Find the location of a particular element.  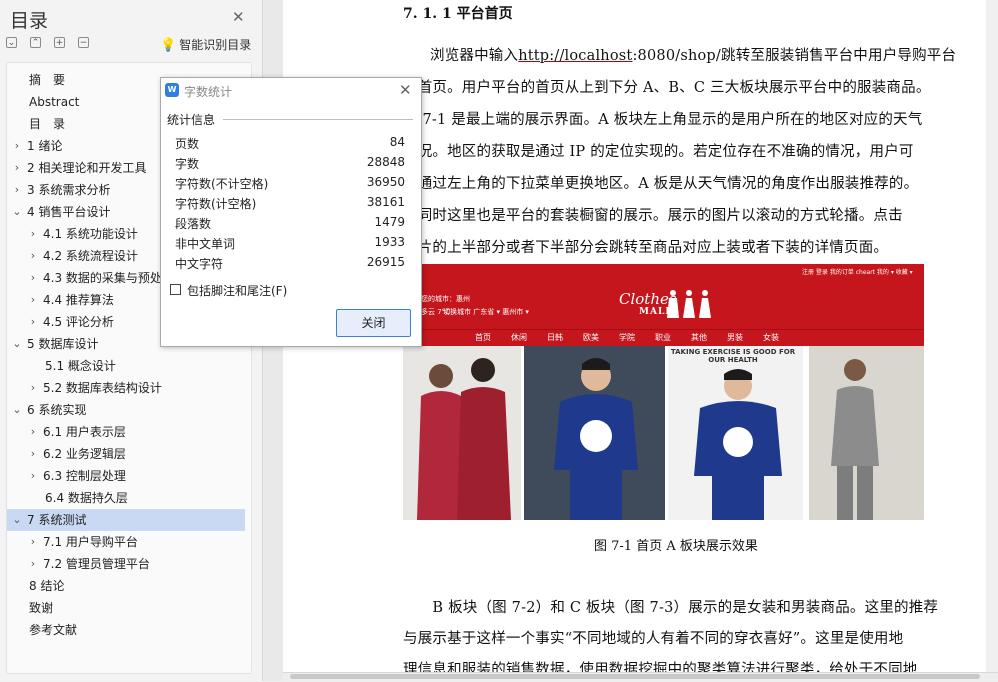

city-text: 您的城市：惠州 is located at coordinates (445, 299).